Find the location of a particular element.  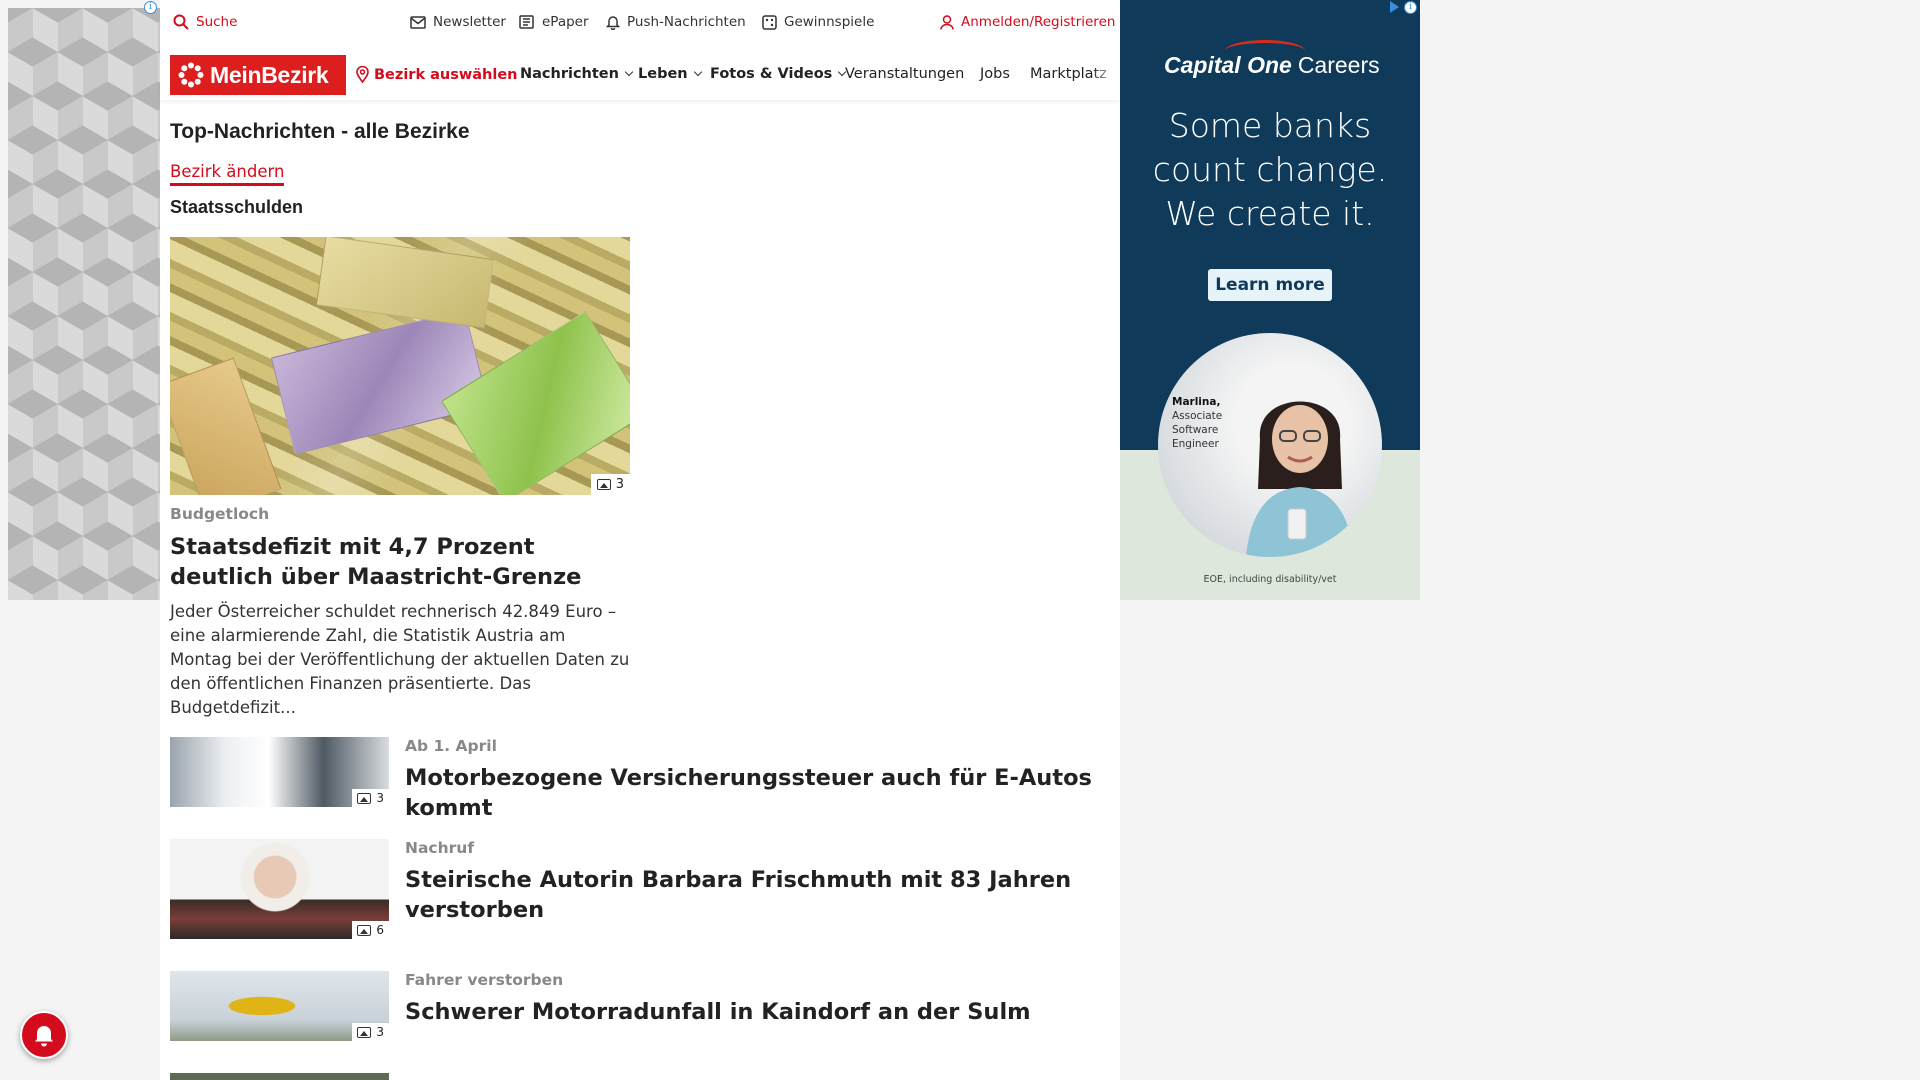

nav-jobs: Jobs is located at coordinates (995, 74).